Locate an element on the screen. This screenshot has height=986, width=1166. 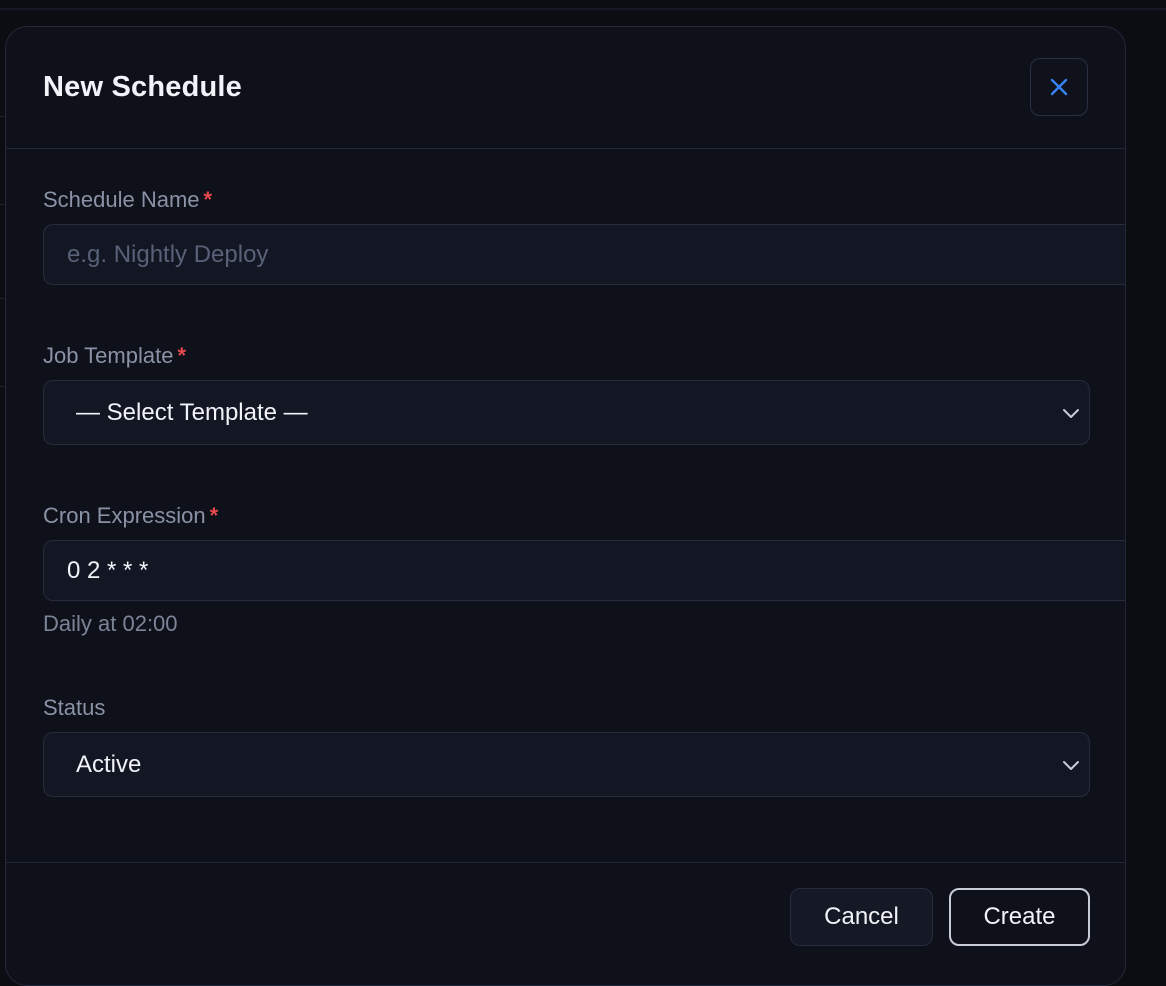
status-selected-value: Active is located at coordinates (109, 764).